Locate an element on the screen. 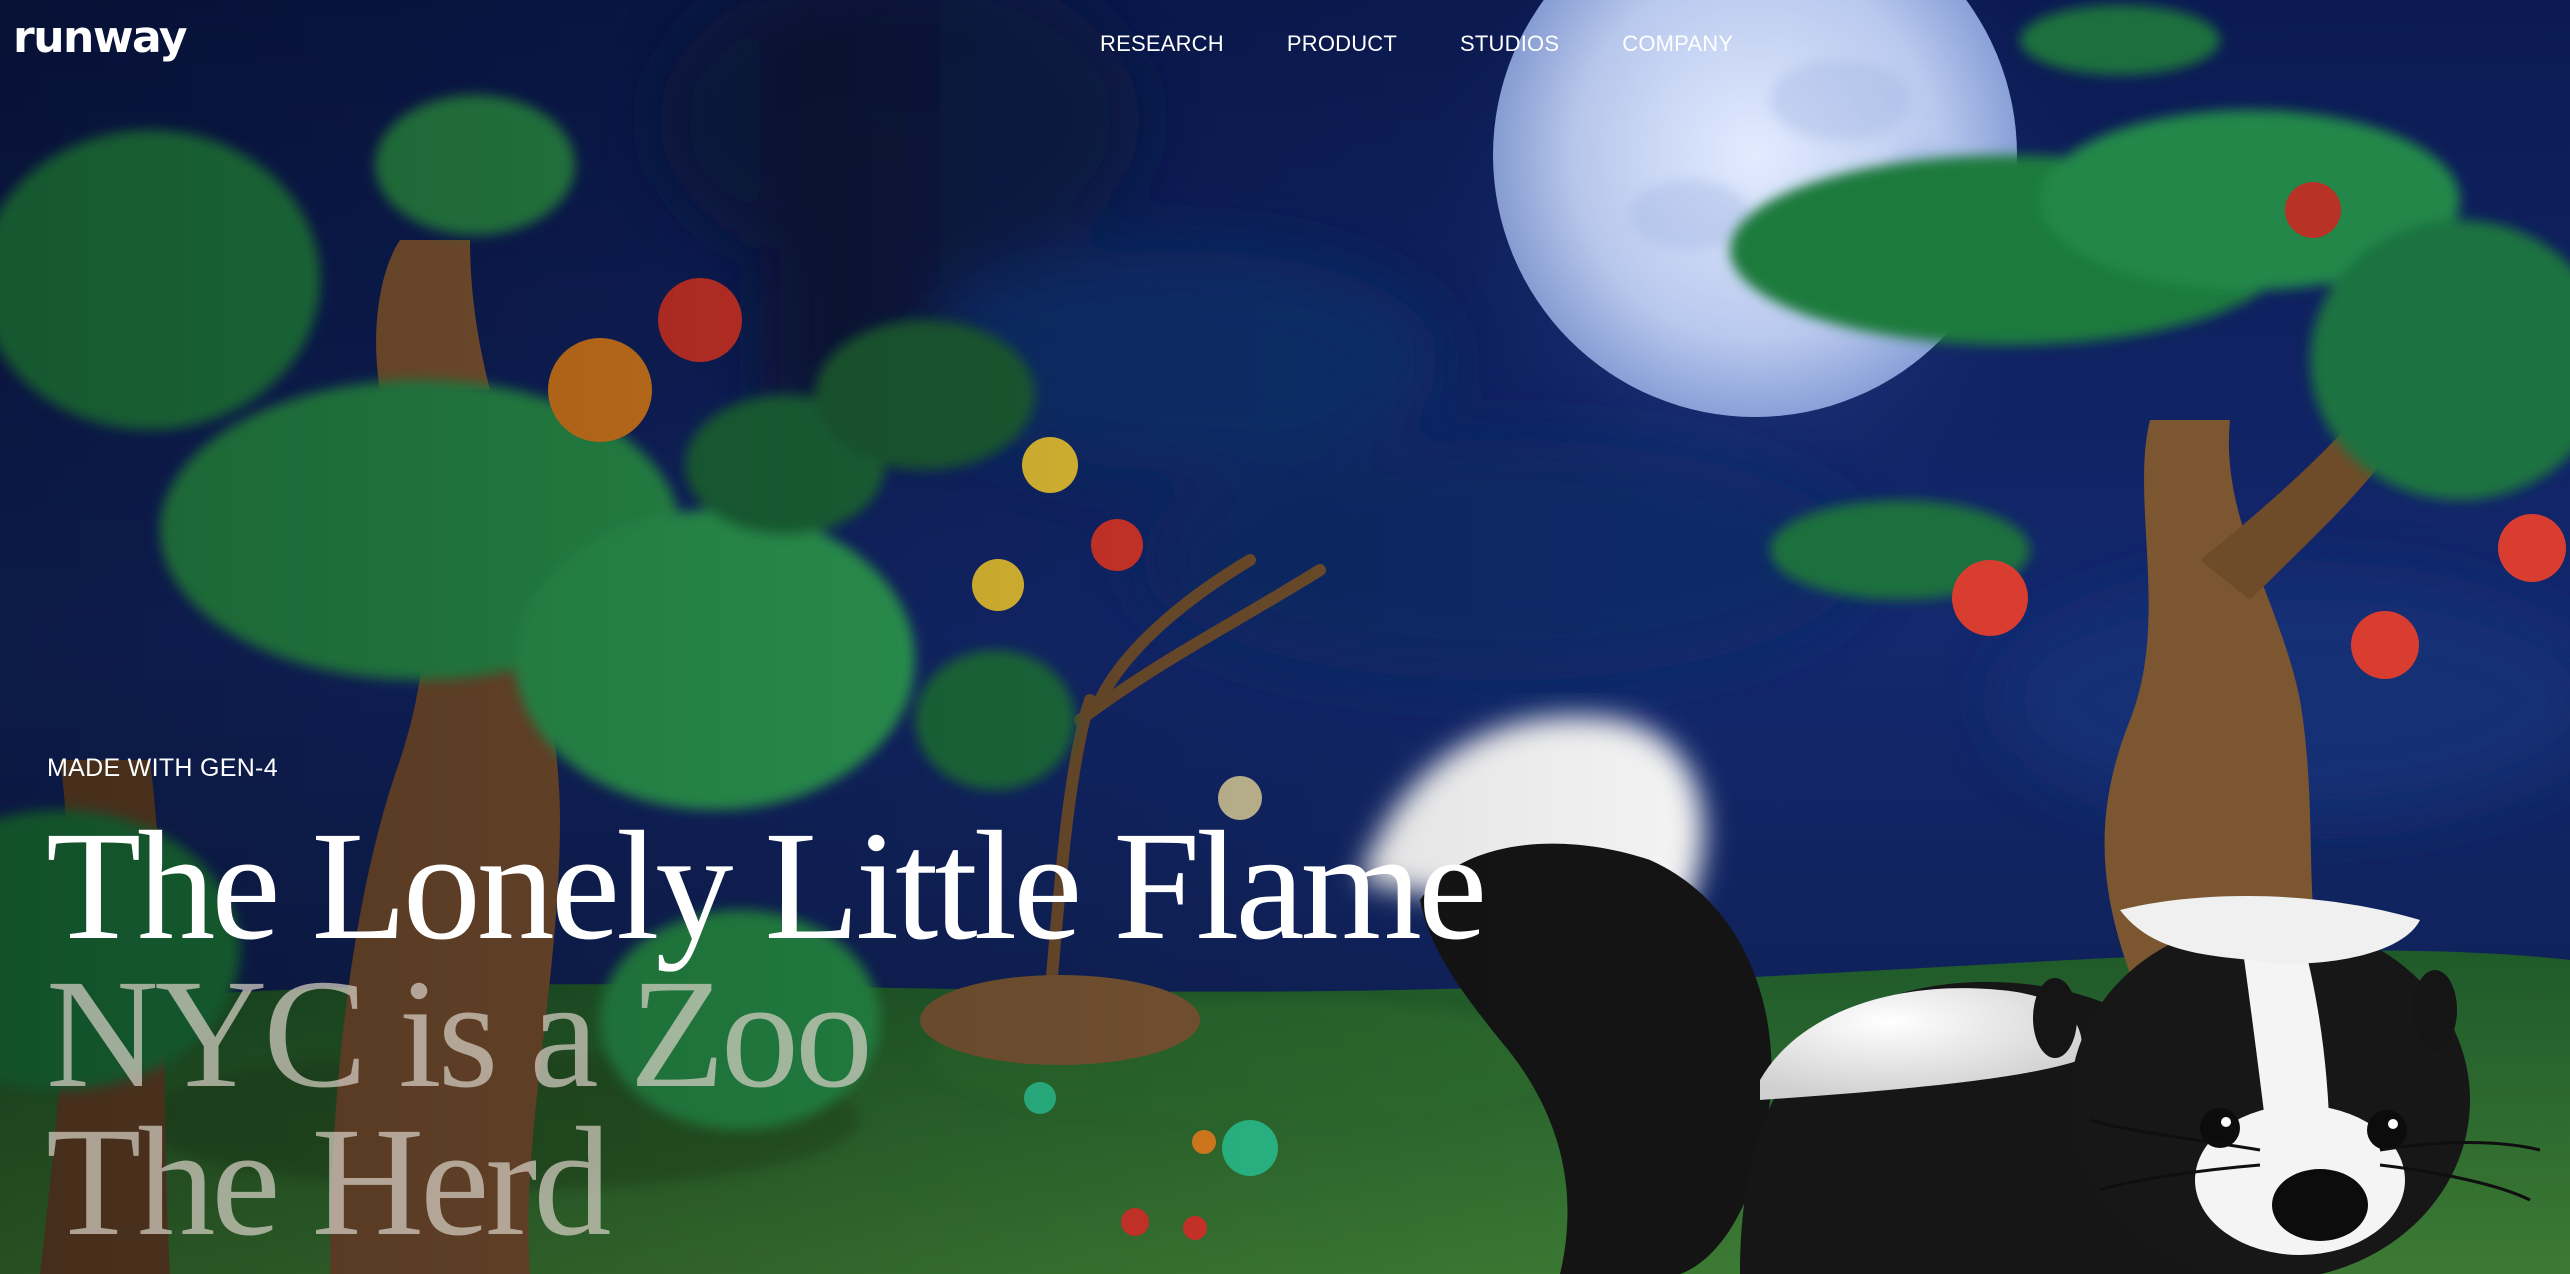 Image resolution: width=2570 pixels, height=1274 pixels. nav-company-link: COMPANY is located at coordinates (1677, 44).